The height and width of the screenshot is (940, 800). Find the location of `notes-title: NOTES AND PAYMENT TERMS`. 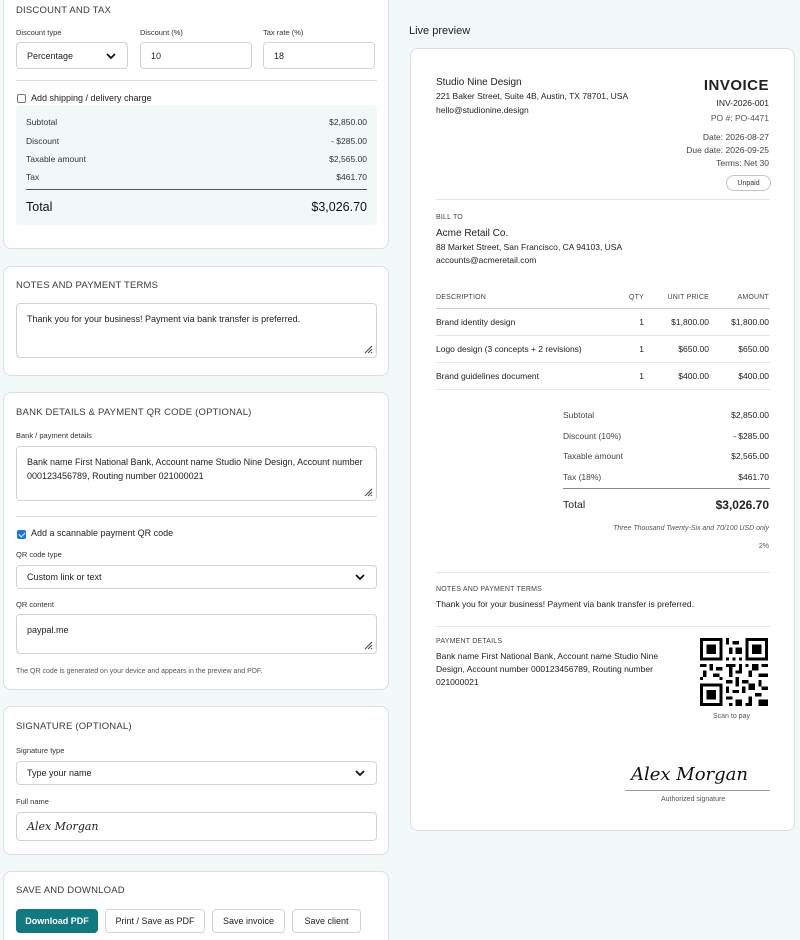

notes-title: NOTES AND PAYMENT TERMS is located at coordinates (87, 285).